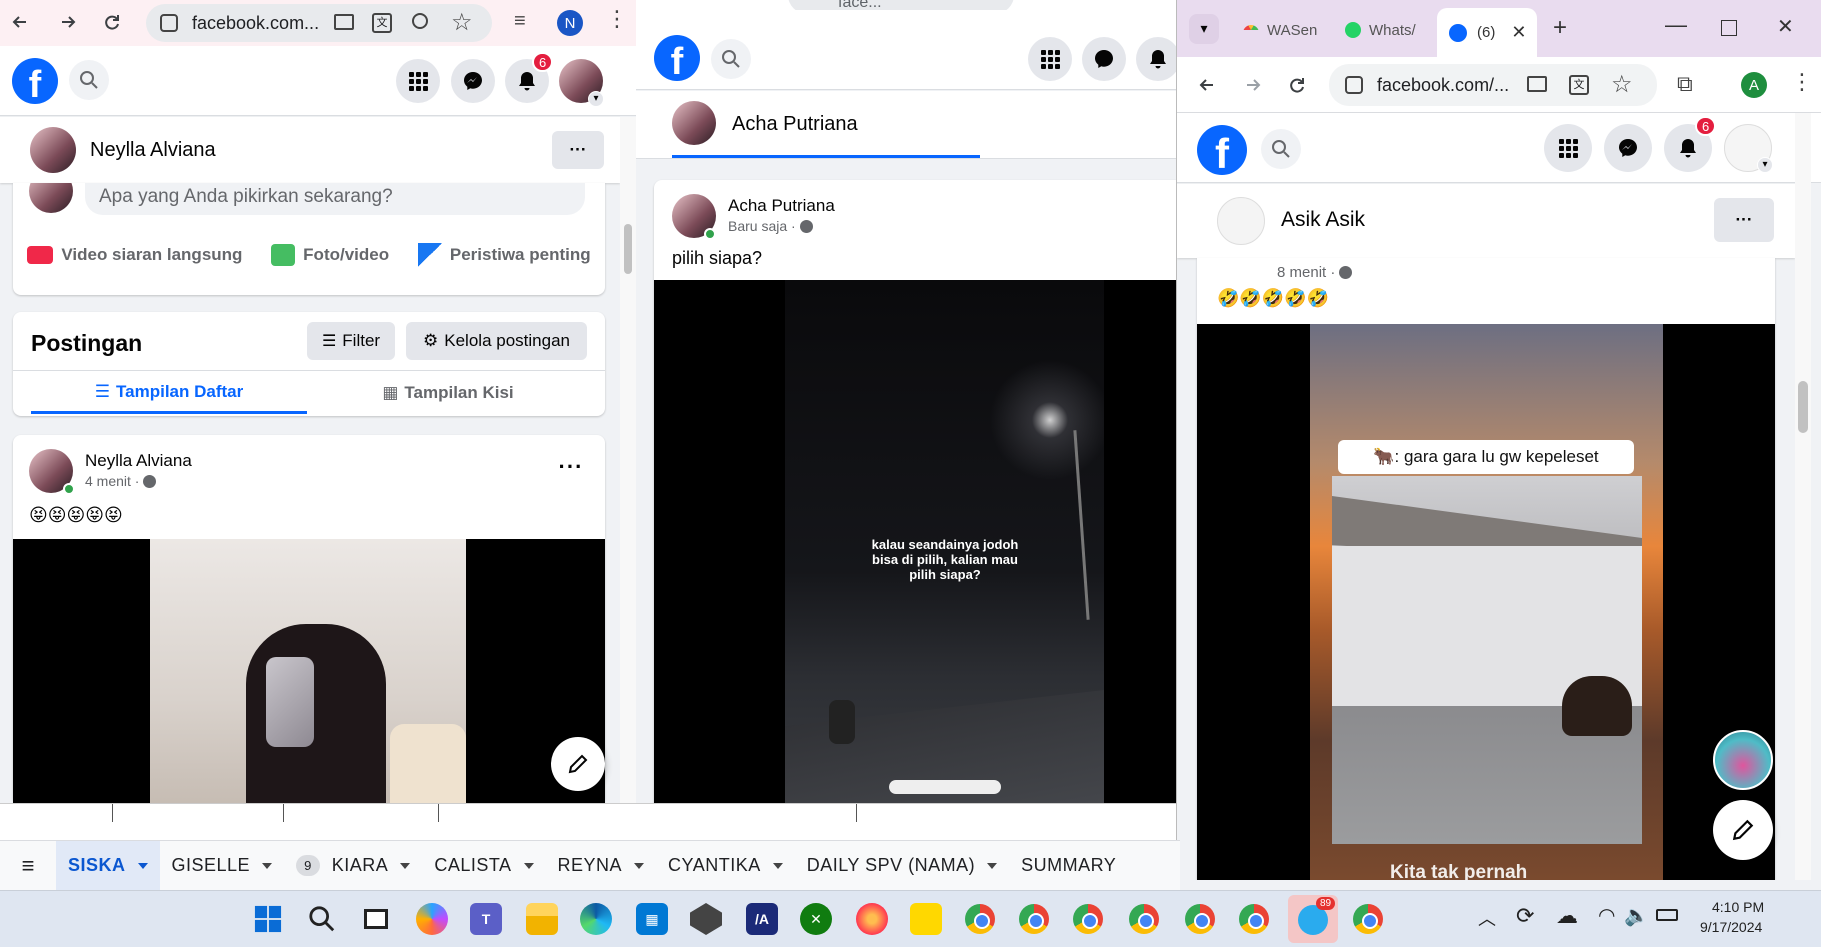 Image resolution: width=1821 pixels, height=947 pixels. Describe the element at coordinates (1313, 919) in the screenshot. I see `telegram-button: 89` at that location.